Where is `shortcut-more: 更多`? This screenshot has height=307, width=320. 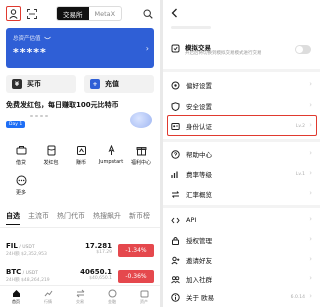 shortcut-more: 更多 is located at coordinates (21, 189).